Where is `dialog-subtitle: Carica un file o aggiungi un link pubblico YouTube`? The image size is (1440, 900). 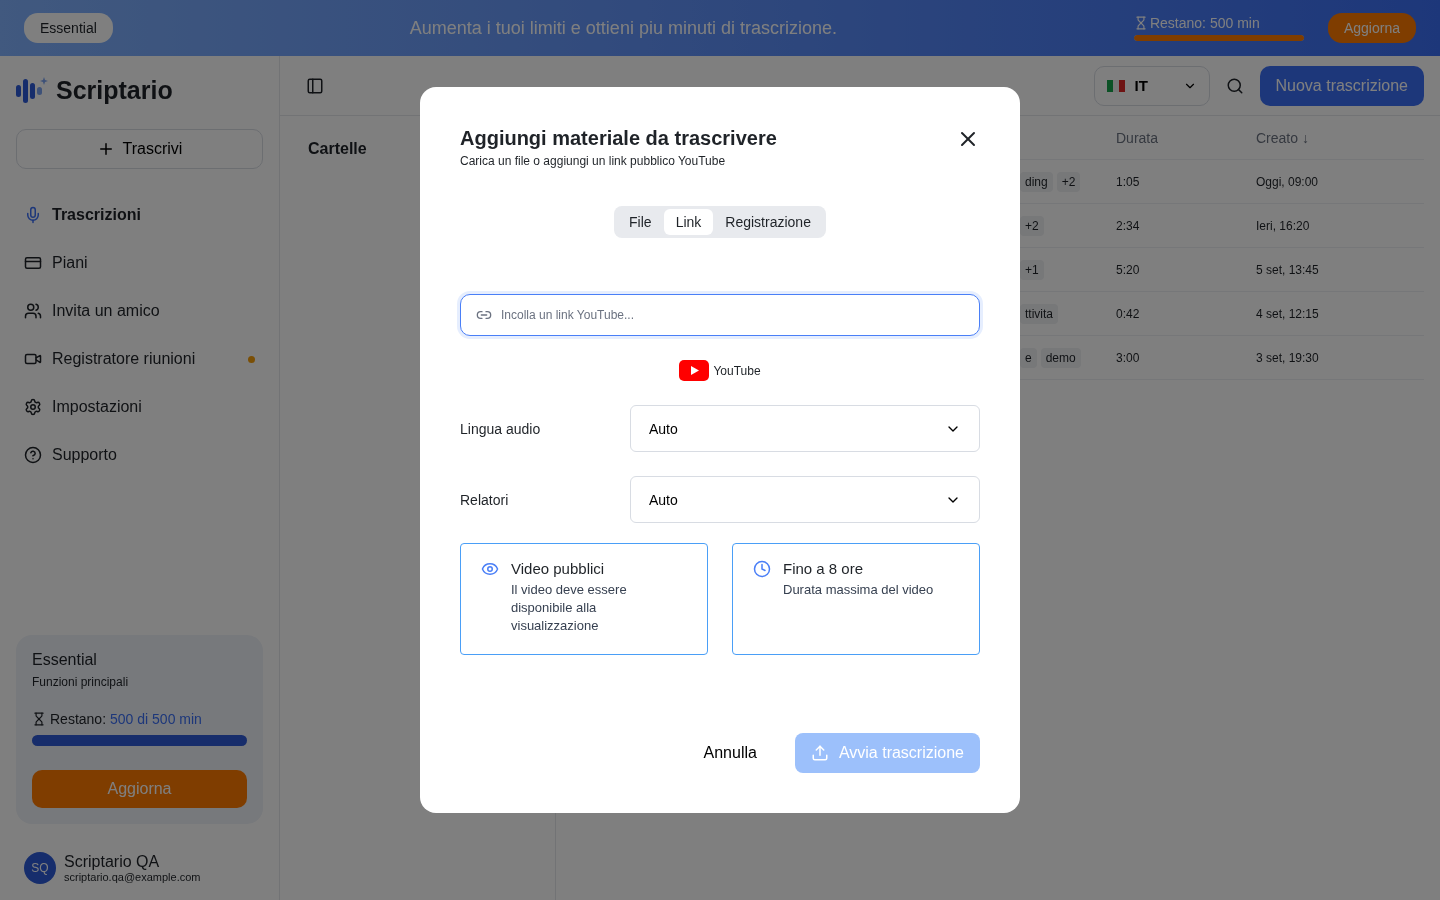 dialog-subtitle: Carica un file o aggiungi un link pubblico YouTube is located at coordinates (593, 161).